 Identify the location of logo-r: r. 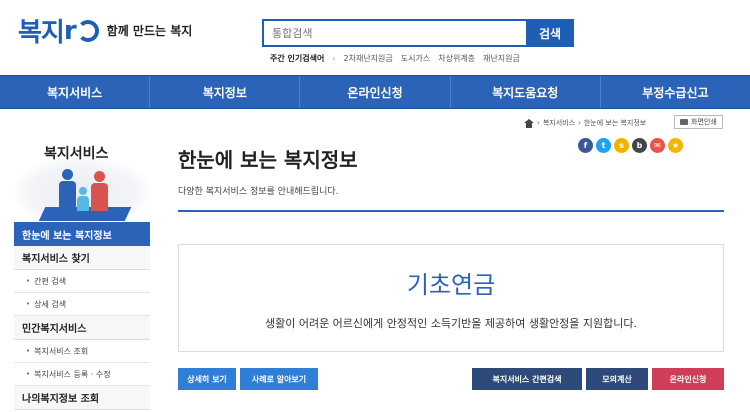
(70, 30).